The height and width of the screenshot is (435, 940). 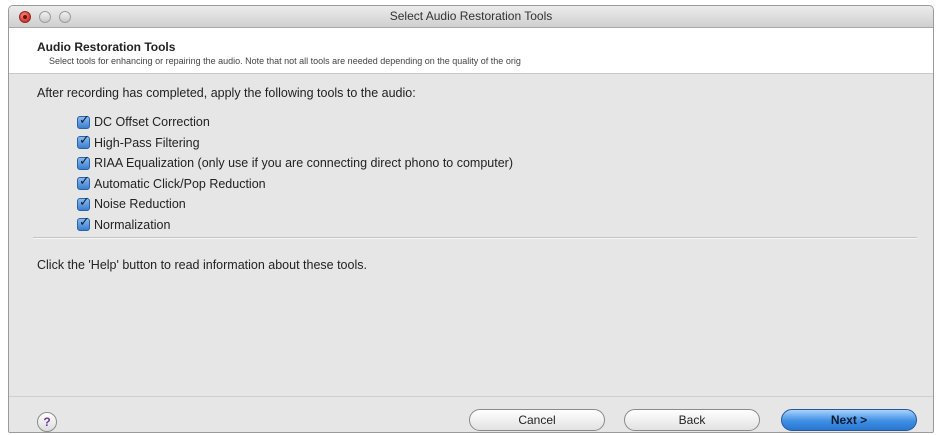 I want to click on window-title: Select Audio Restoration Tools, so click(x=471, y=16).